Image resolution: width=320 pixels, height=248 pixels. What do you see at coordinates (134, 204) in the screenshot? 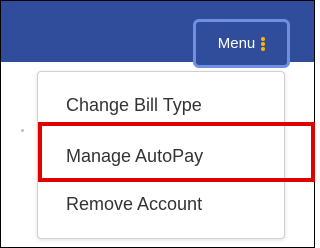
I see `menu-item-remove-account: Remove Account` at bounding box center [134, 204].